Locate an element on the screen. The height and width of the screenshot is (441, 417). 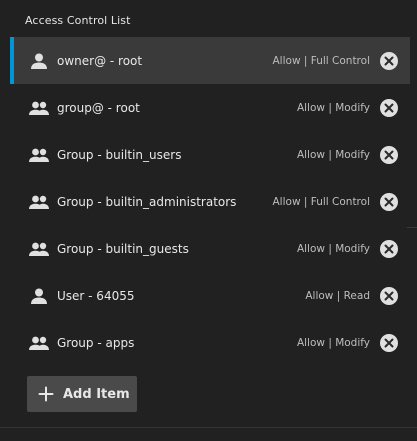
acl-item-permission: Allow | Read is located at coordinates (337, 295).